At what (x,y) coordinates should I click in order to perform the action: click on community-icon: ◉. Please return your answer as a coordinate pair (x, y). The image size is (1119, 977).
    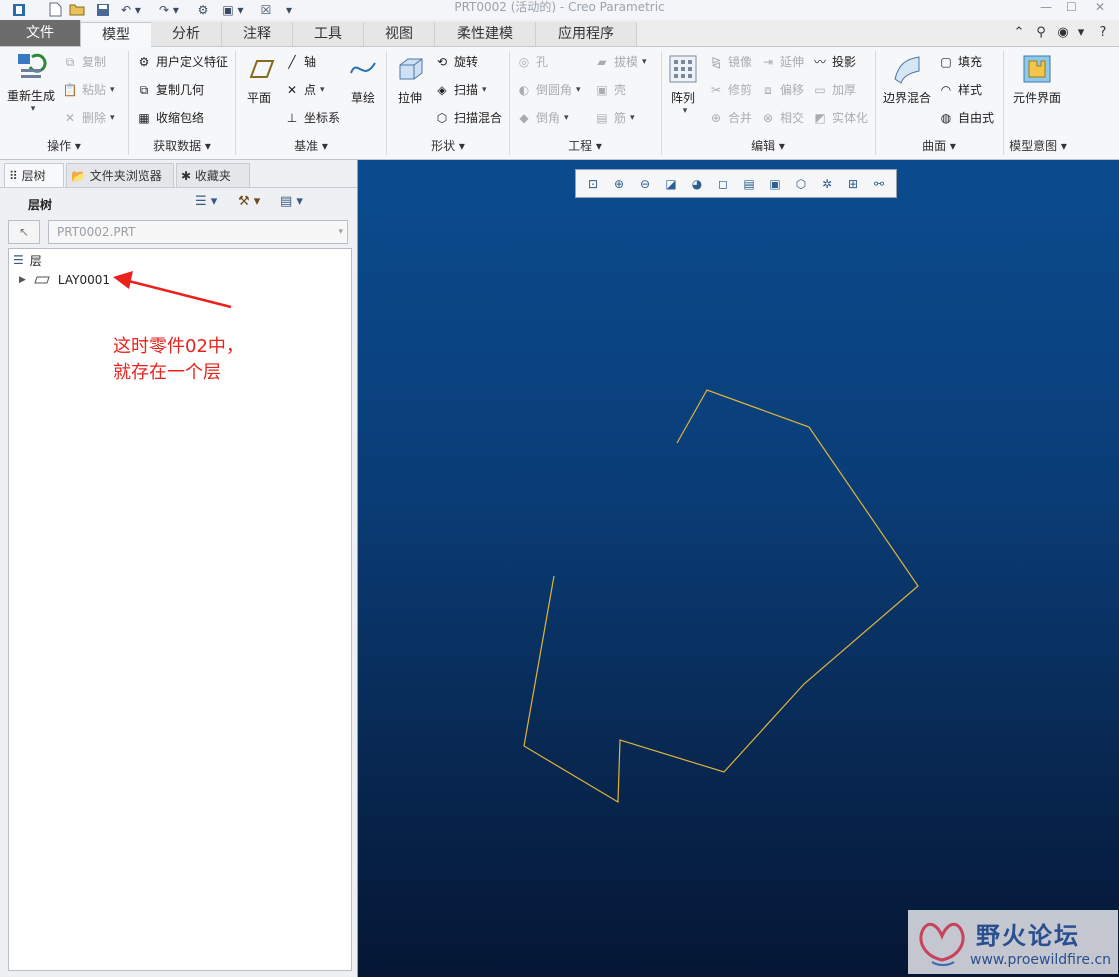
    Looking at the image, I should click on (1063, 33).